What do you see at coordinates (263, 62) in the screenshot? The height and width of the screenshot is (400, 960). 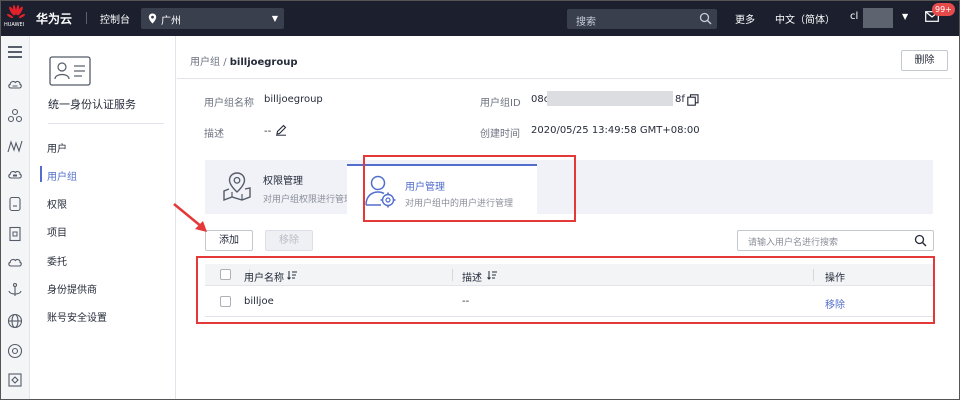 I see `breadcrumb-current: billjoegroup` at bounding box center [263, 62].